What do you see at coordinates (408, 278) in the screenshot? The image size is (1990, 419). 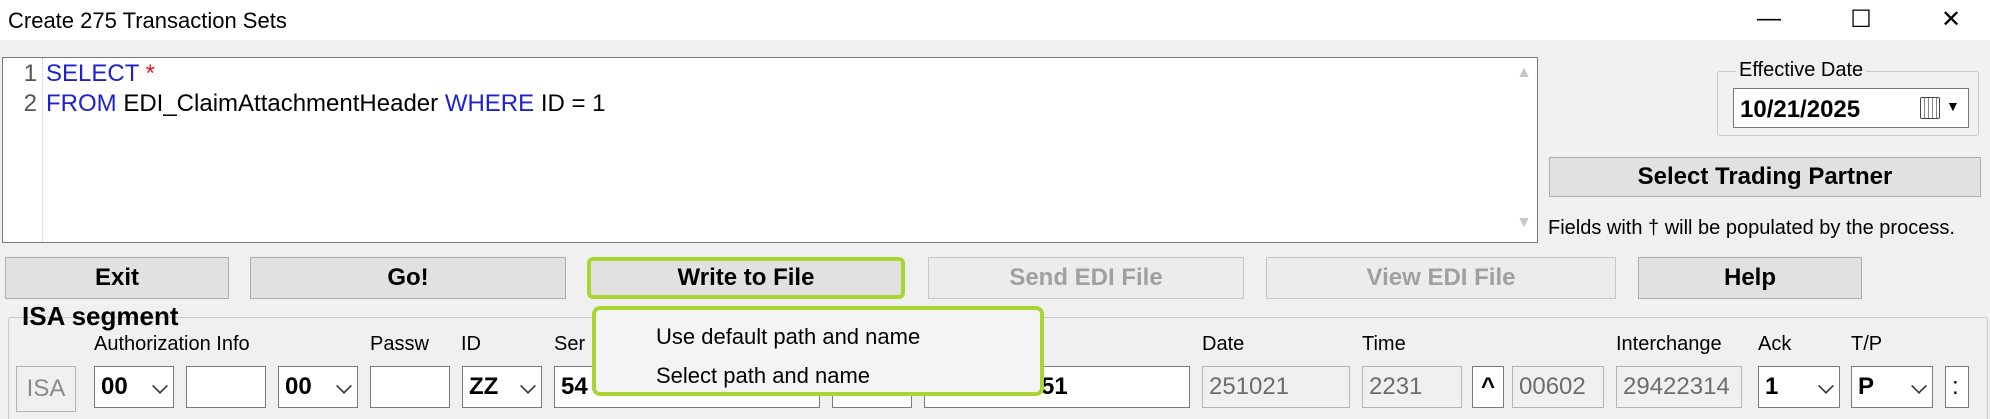 I see `go-button: Go!` at bounding box center [408, 278].